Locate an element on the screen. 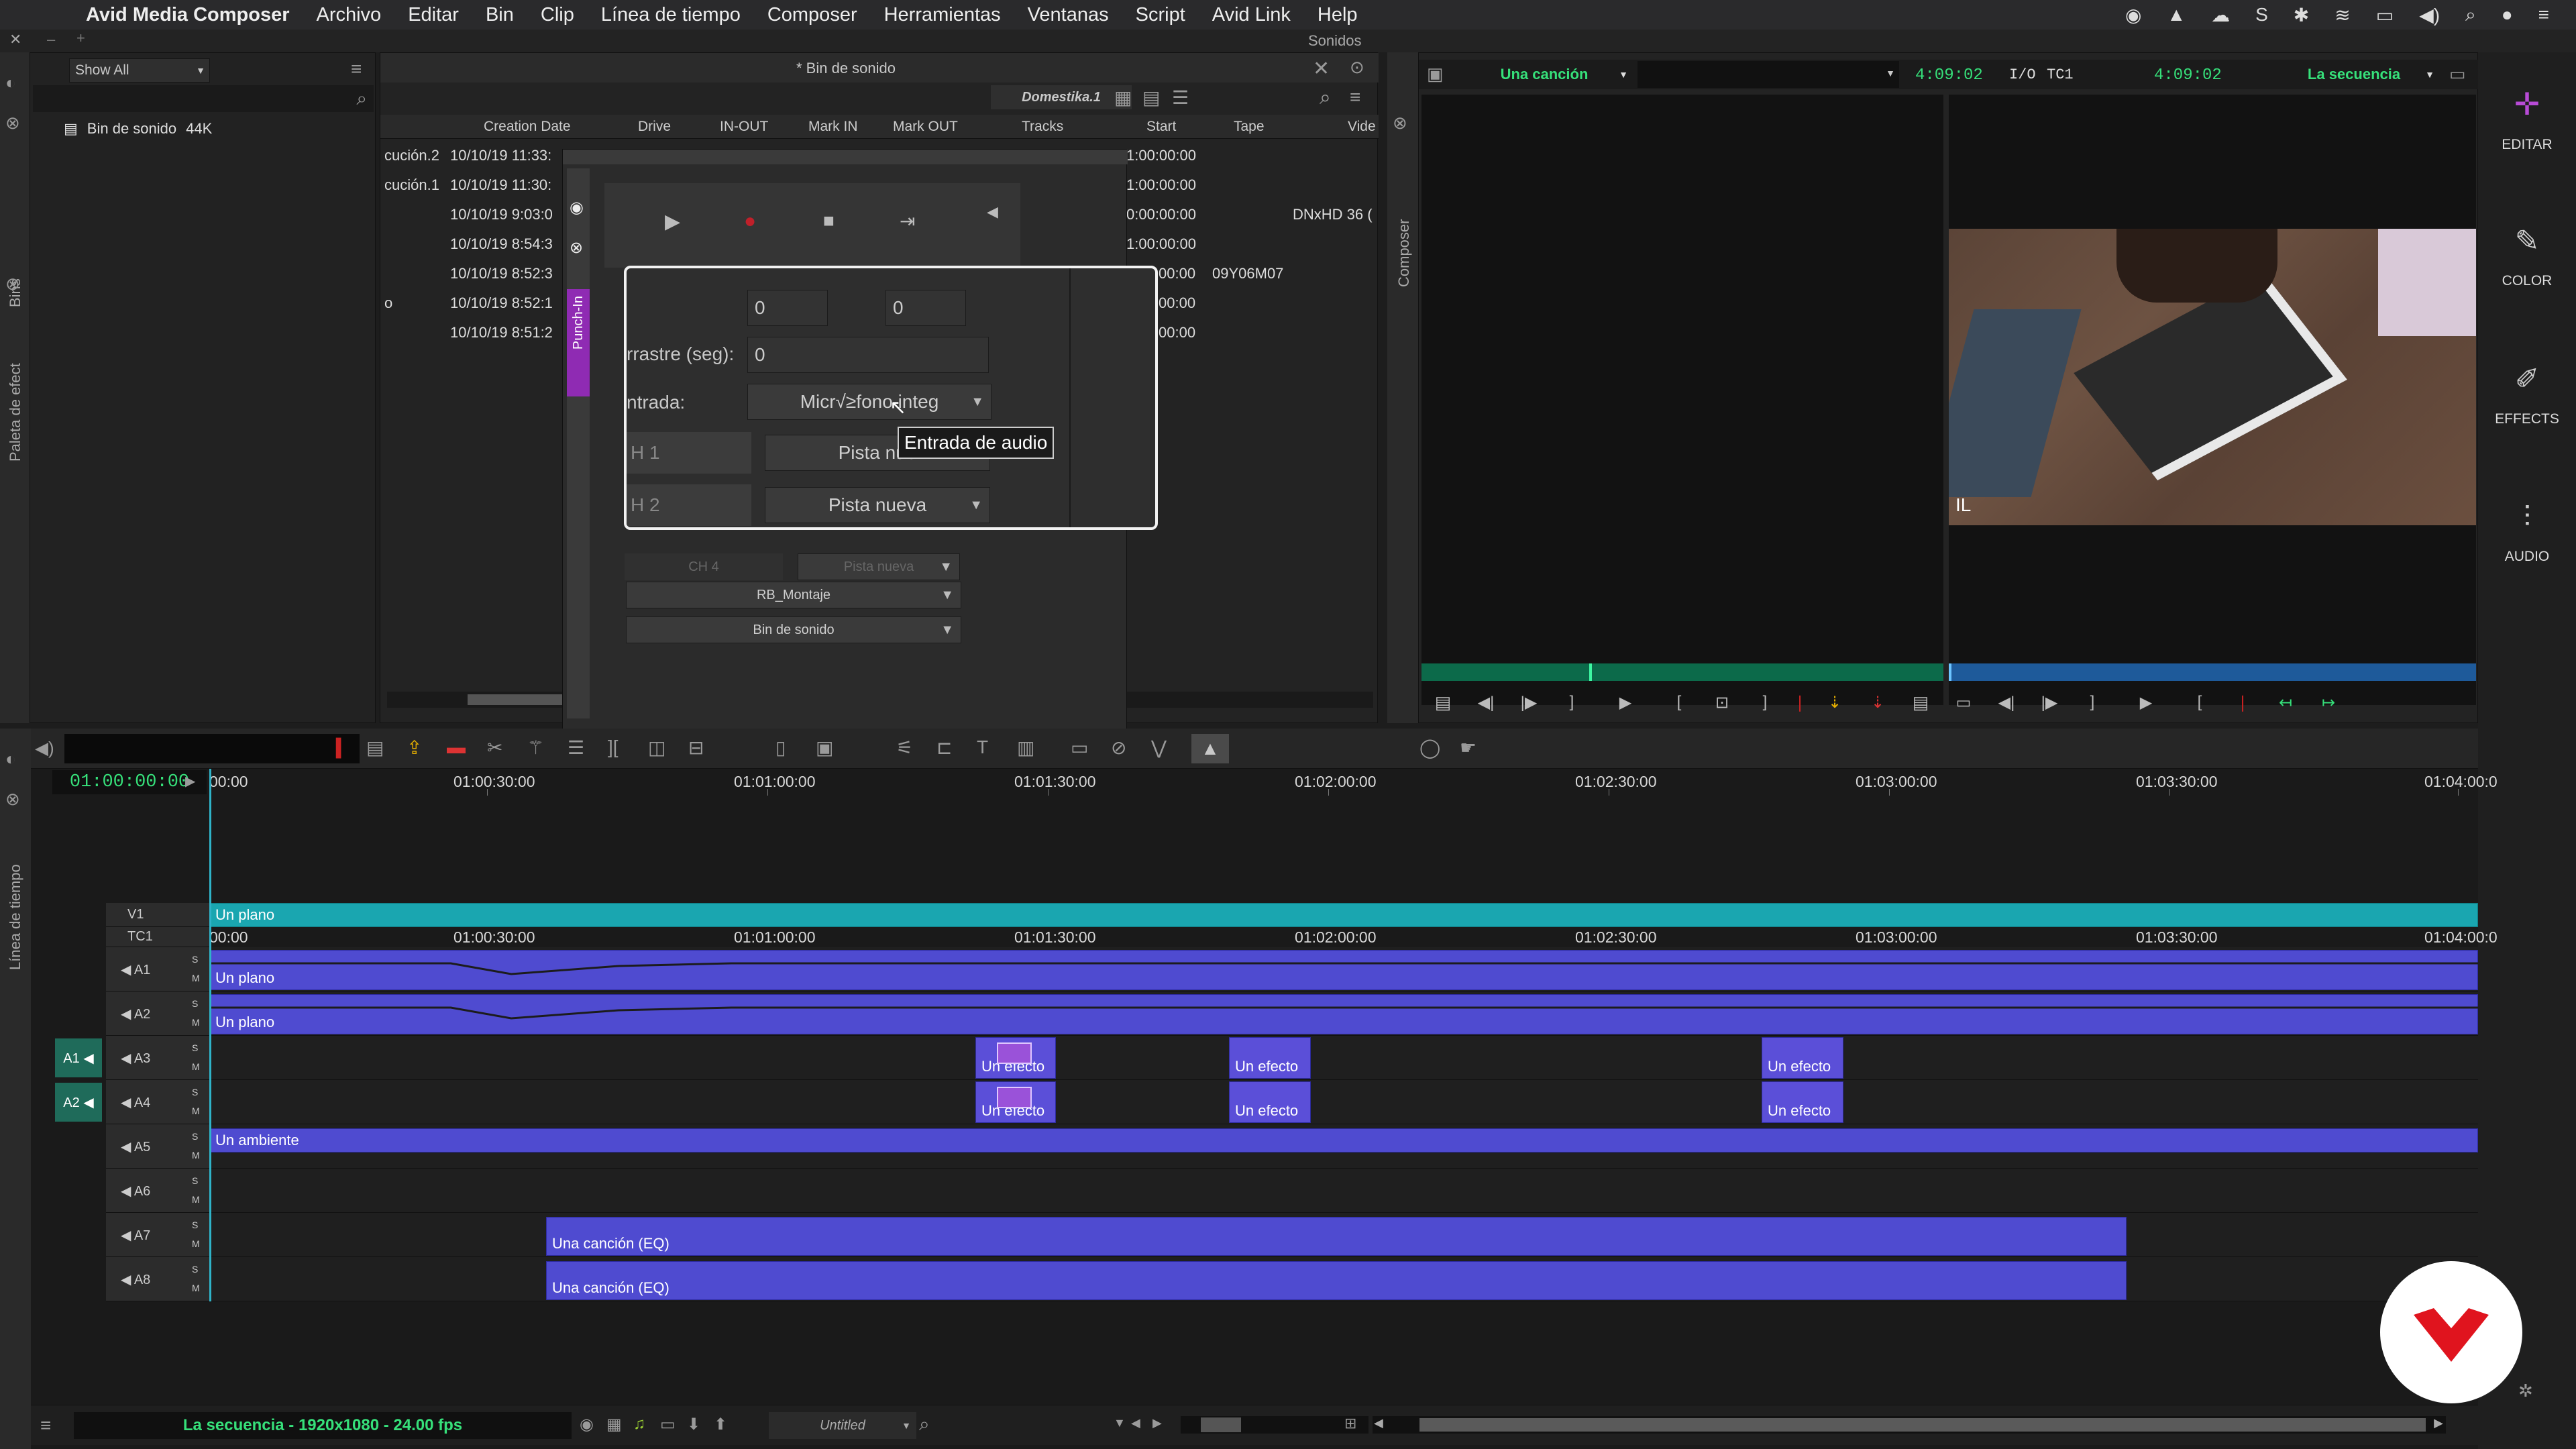 The width and height of the screenshot is (2576, 1449). workspace-color-button: ✎ COLOR is located at coordinates (2527, 271).